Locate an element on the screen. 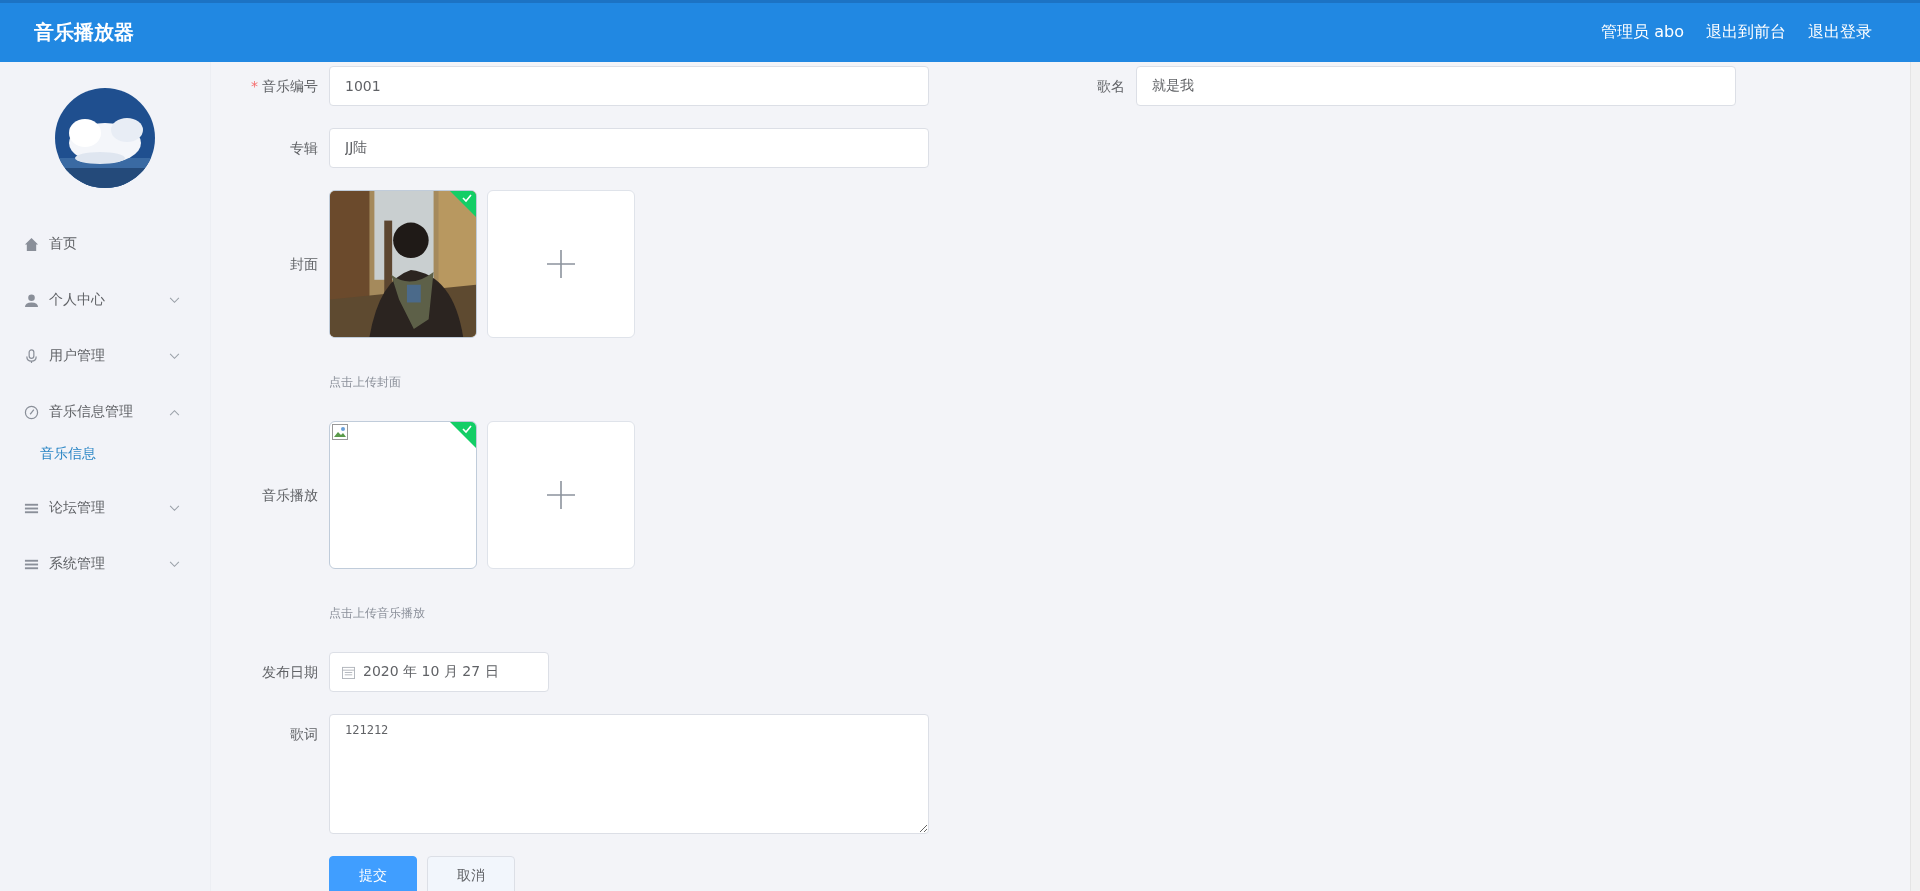 This screenshot has width=1920, height=891. broken-image-icon is located at coordinates (340, 432).